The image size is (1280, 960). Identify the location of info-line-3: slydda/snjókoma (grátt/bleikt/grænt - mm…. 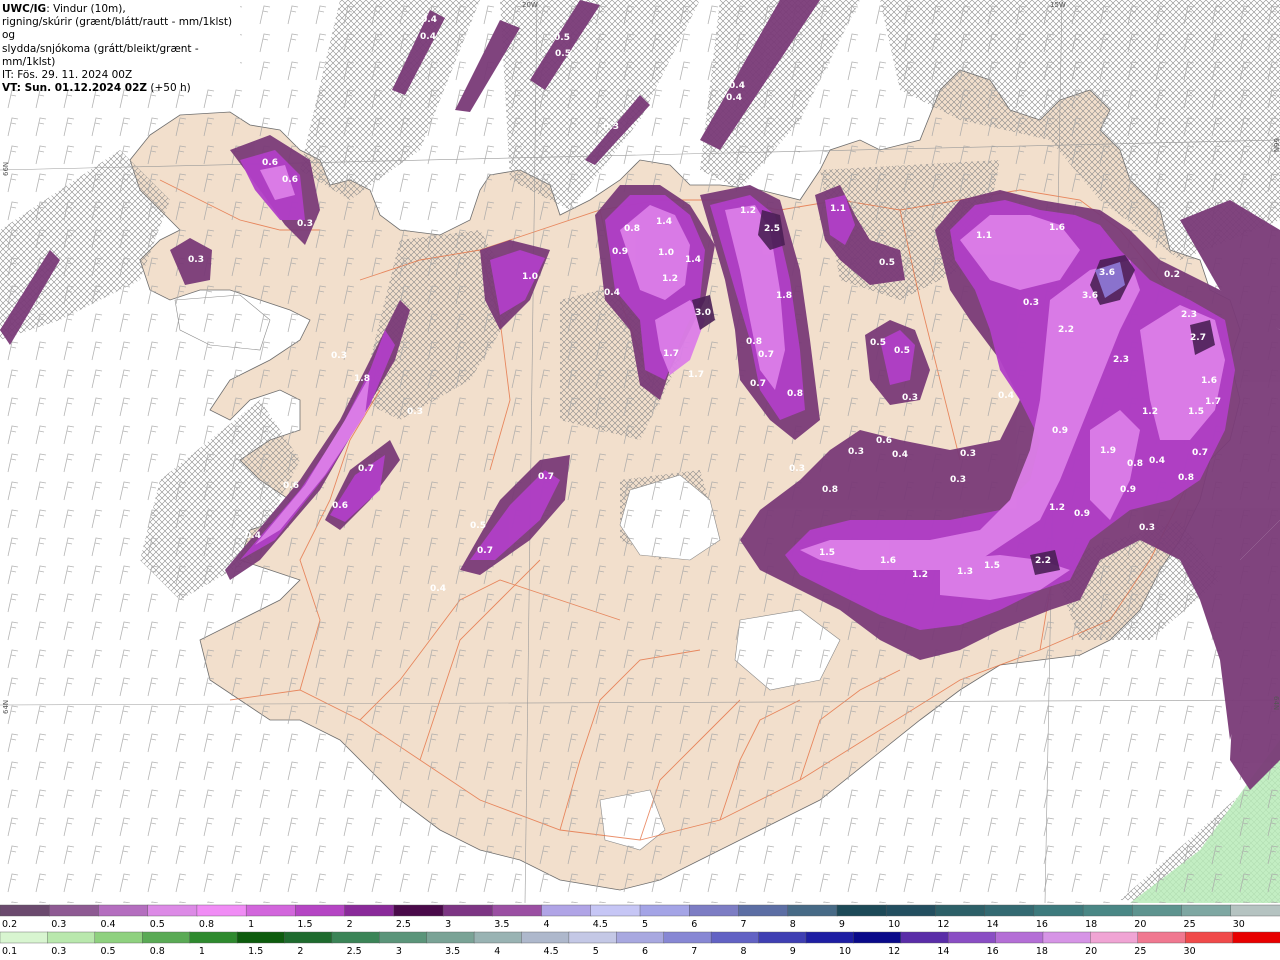
(100, 55).